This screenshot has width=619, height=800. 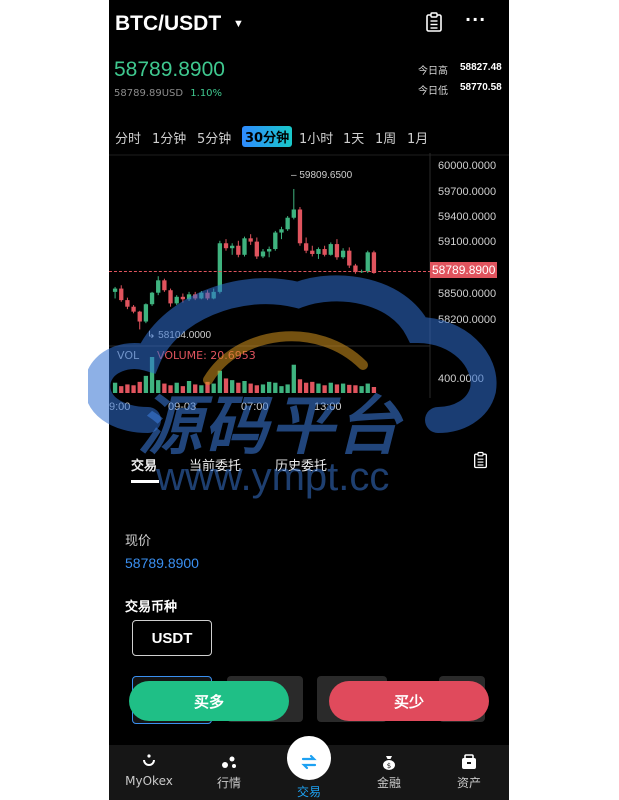 What do you see at coordinates (128, 137) in the screenshot?
I see `timeframe-realtime: 分时` at bounding box center [128, 137].